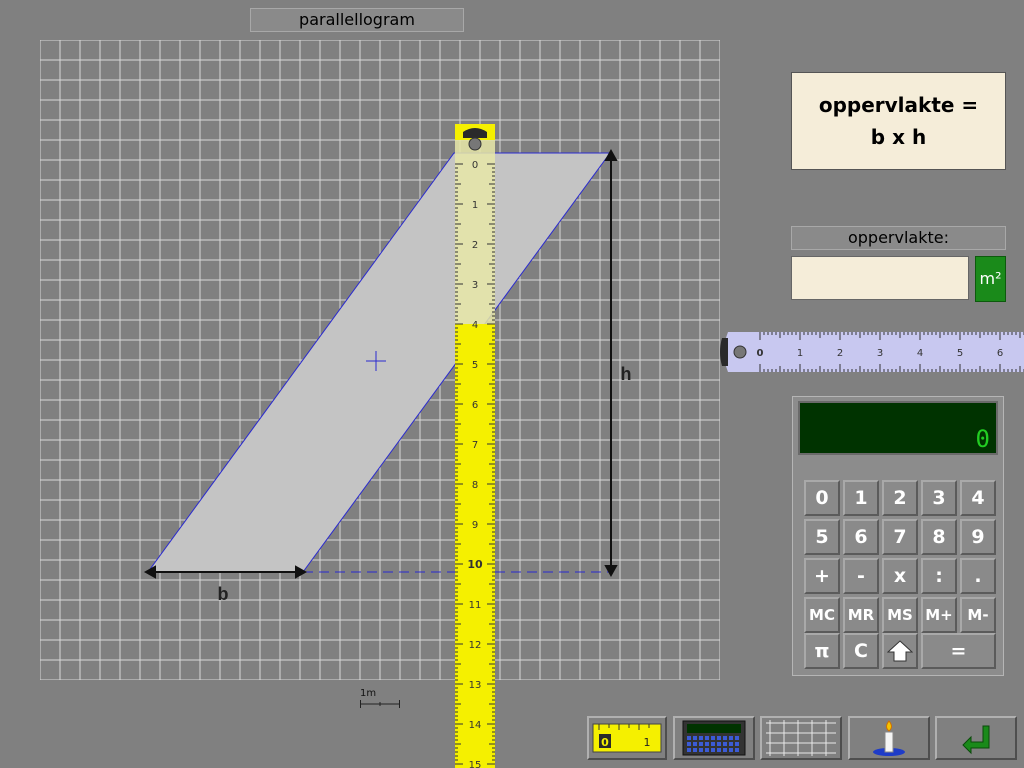 This screenshot has height=768, width=1024. I want to click on shift-key, so click(900, 651).